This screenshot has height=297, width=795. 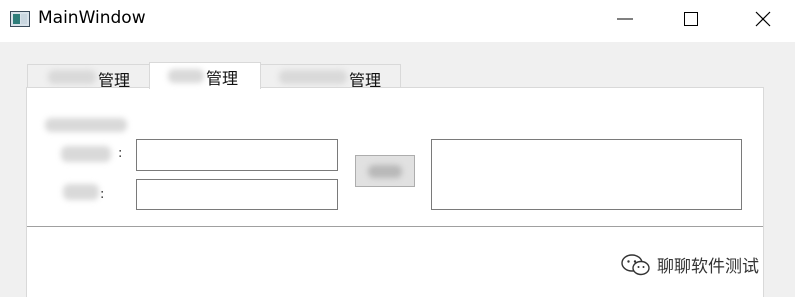 I want to click on close-icon, so click(x=763, y=19).